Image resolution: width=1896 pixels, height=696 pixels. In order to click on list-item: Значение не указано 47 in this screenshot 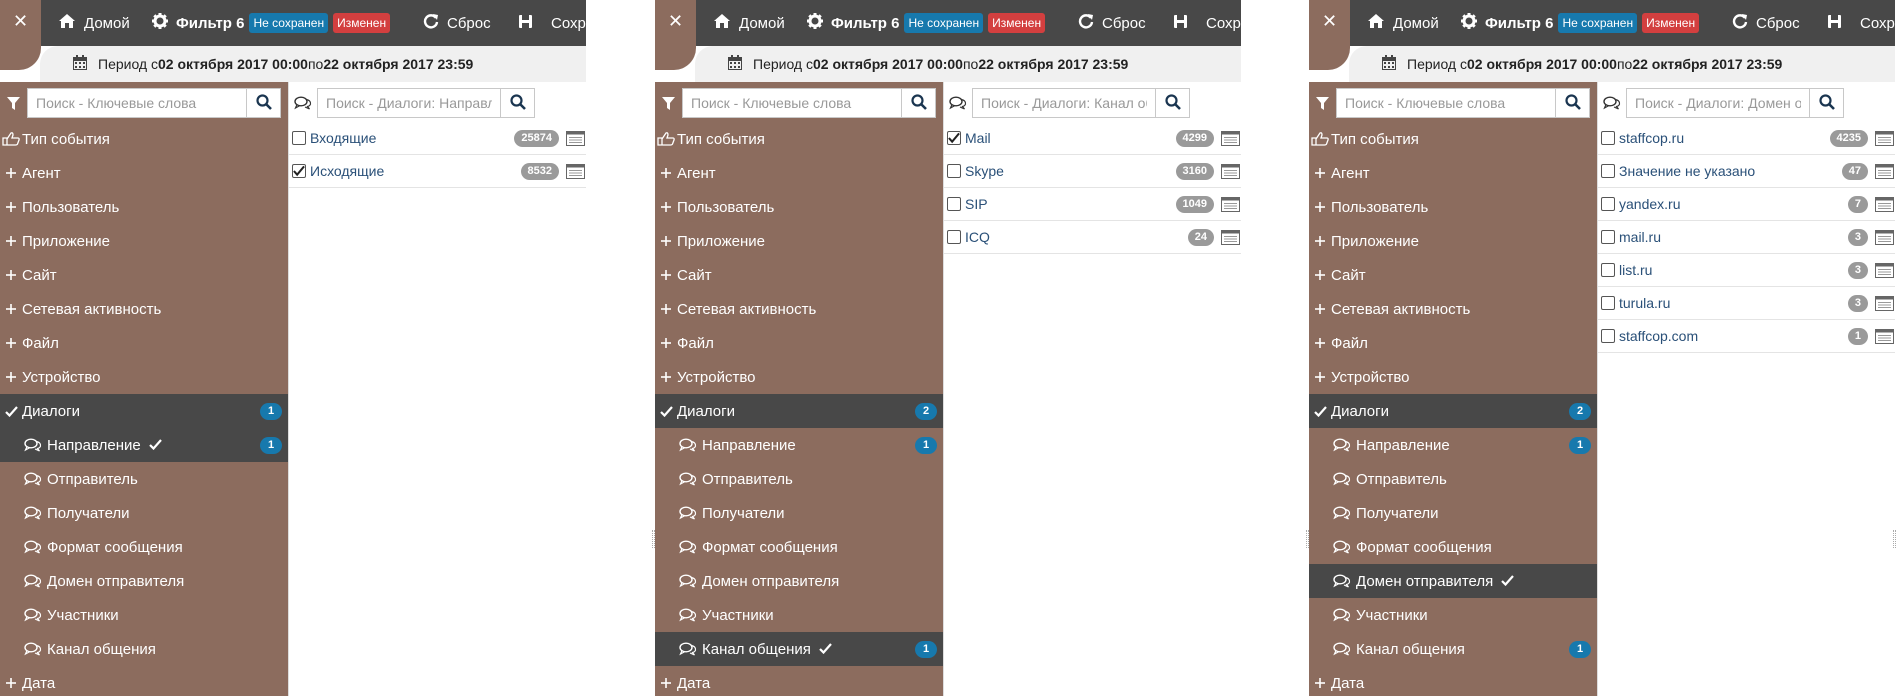, I will do `click(1746, 171)`.